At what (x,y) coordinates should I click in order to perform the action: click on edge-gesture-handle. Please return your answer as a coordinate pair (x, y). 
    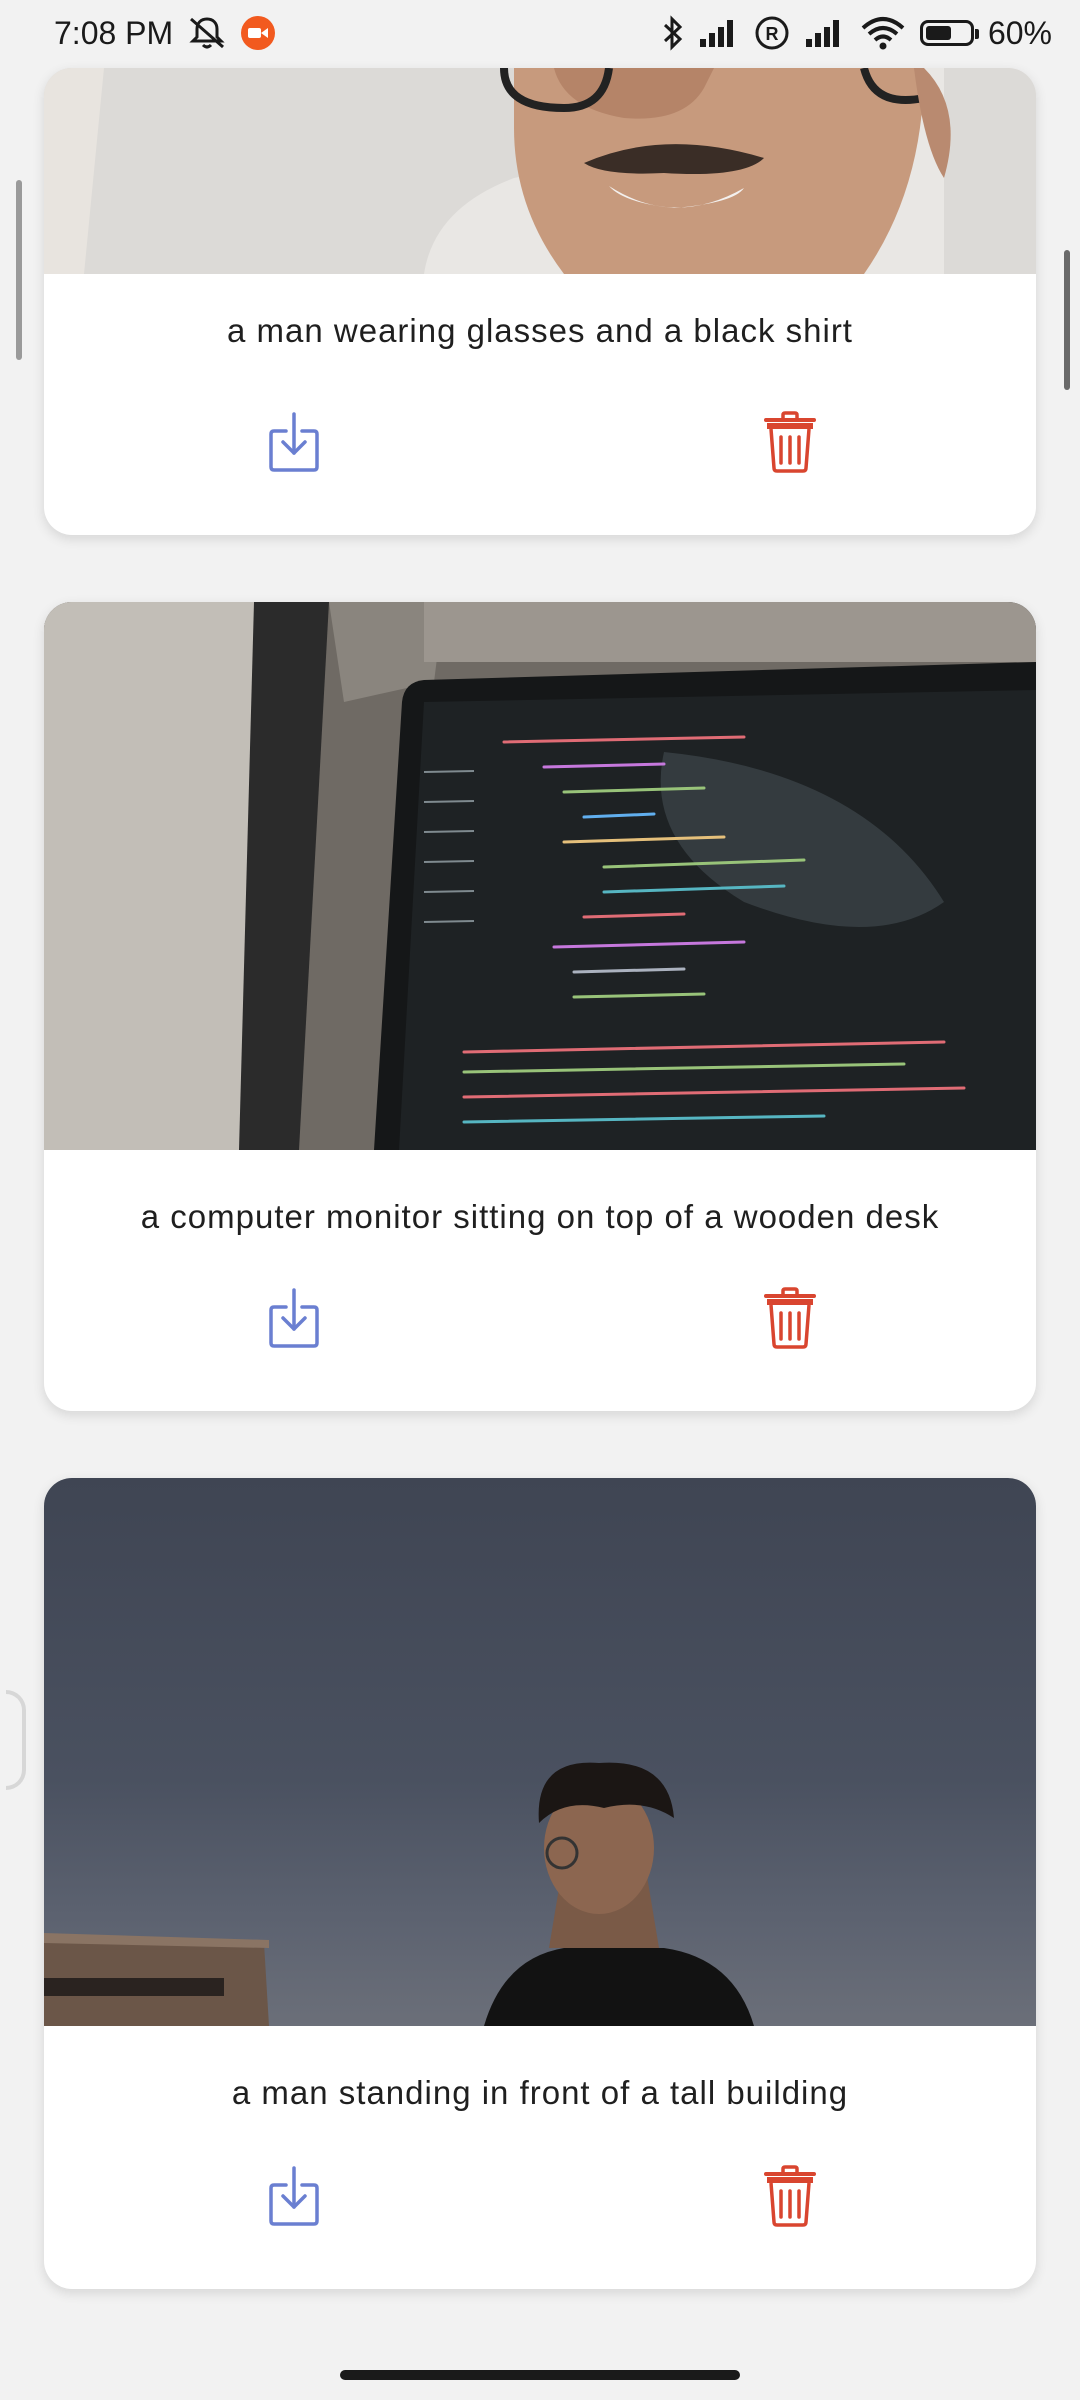
    Looking at the image, I should click on (16, 1740).